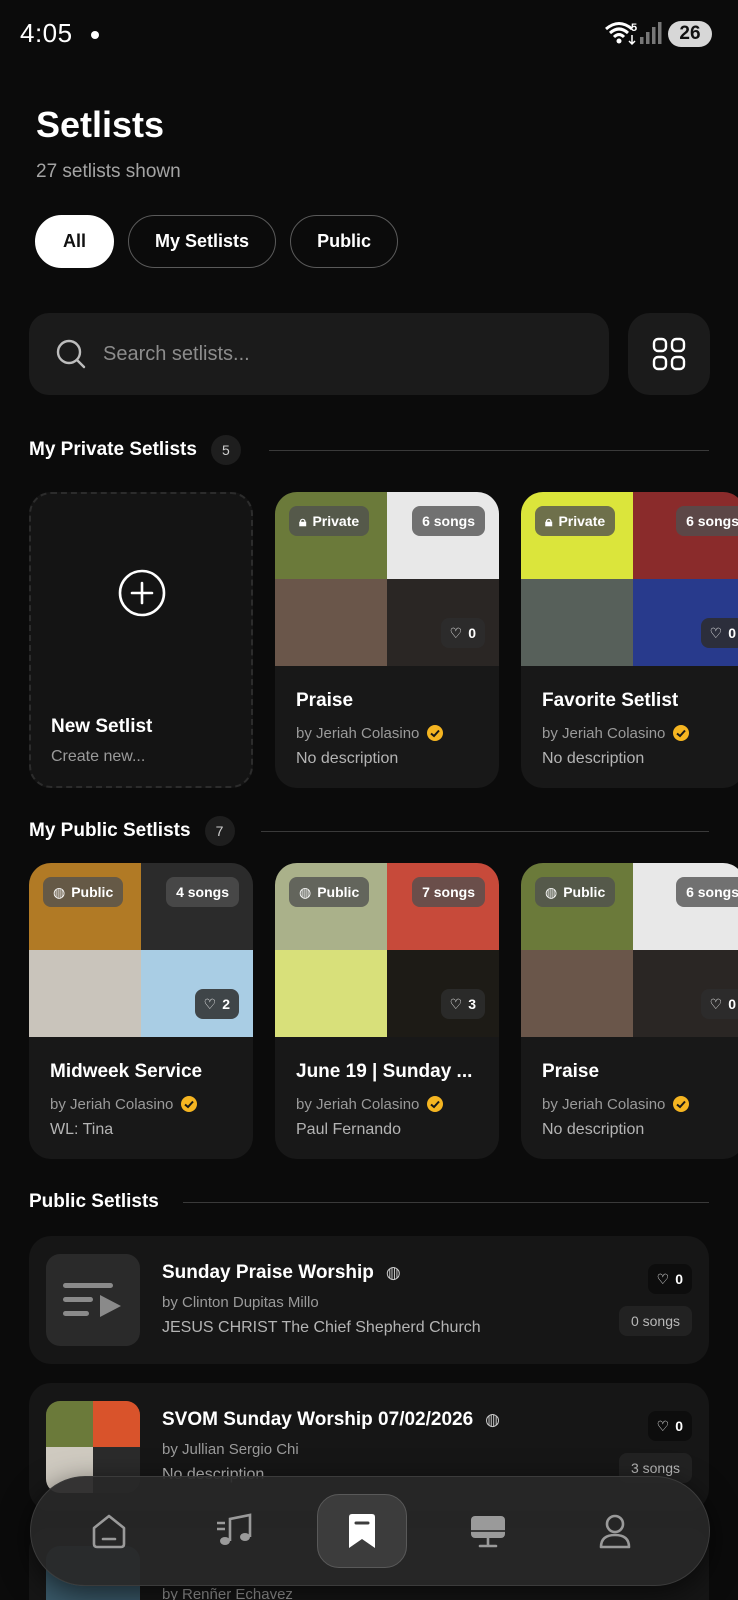 This screenshot has height=1600, width=738. I want to click on card-description: WL: Tina, so click(82, 1129).